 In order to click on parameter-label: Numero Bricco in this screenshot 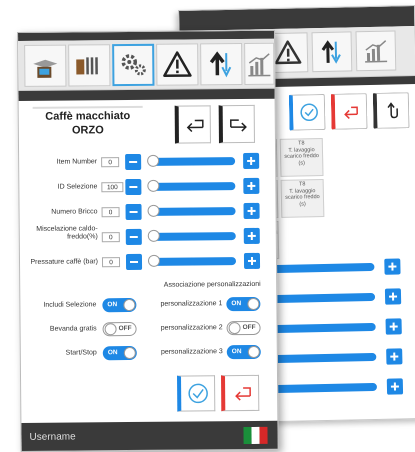, I will do `click(74, 212)`.